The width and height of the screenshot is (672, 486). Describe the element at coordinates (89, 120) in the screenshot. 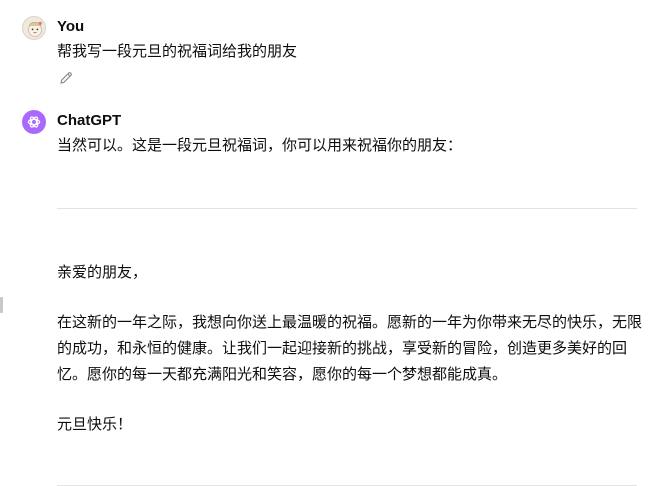

I see `assistant-author-name: ChatGPT` at that location.